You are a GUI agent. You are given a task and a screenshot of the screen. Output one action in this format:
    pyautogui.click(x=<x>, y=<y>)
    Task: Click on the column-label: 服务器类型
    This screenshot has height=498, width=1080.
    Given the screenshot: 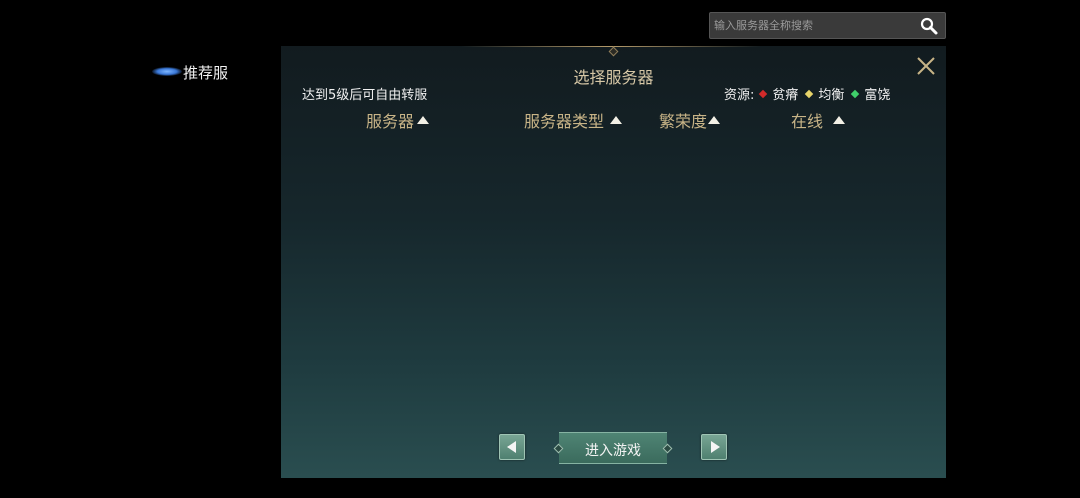 What is the action you would take?
    pyautogui.click(x=564, y=121)
    